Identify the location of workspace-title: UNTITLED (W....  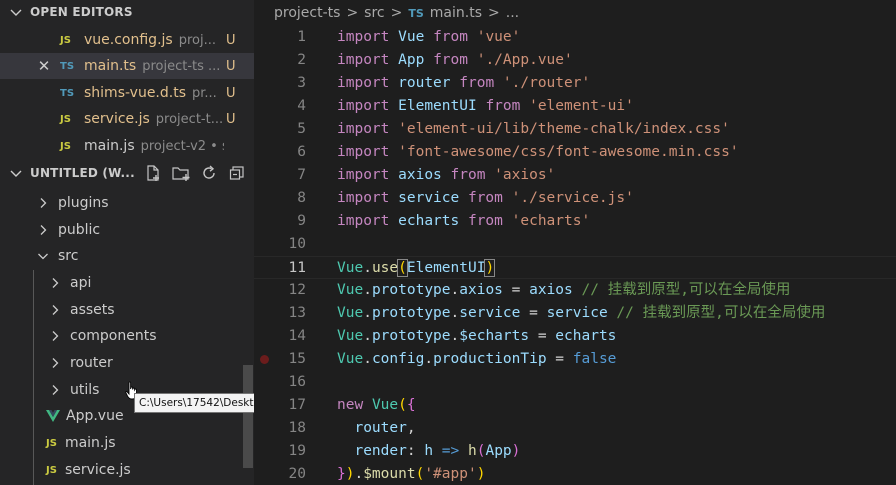
(82, 173).